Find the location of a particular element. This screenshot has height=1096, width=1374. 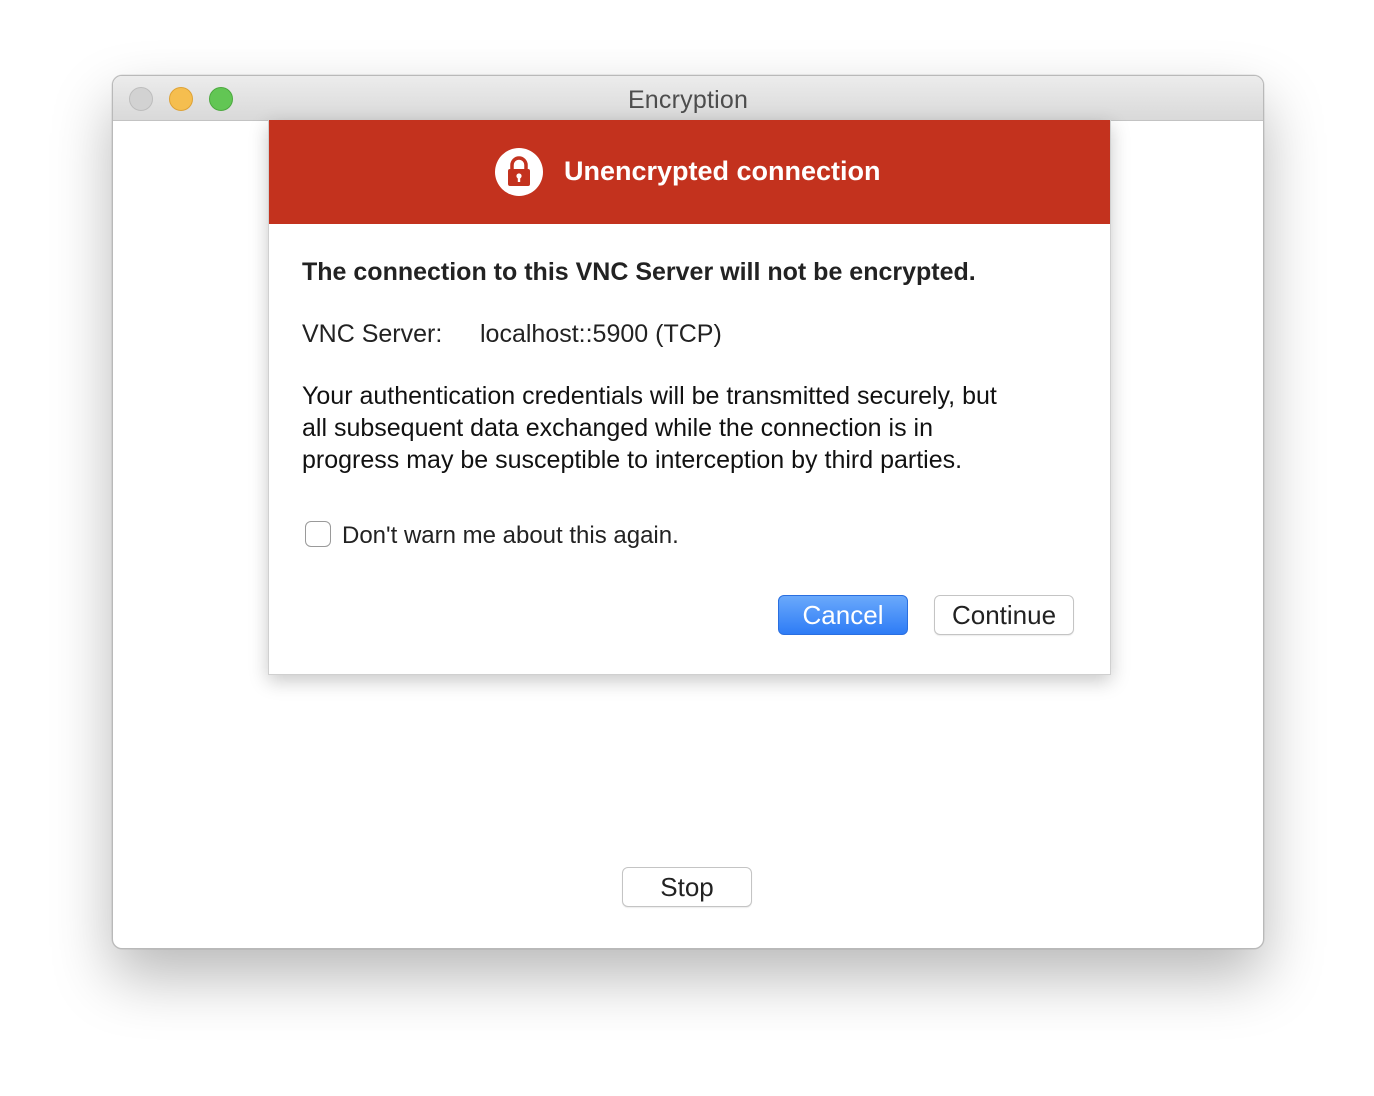

window-title: Encryption is located at coordinates (688, 100).